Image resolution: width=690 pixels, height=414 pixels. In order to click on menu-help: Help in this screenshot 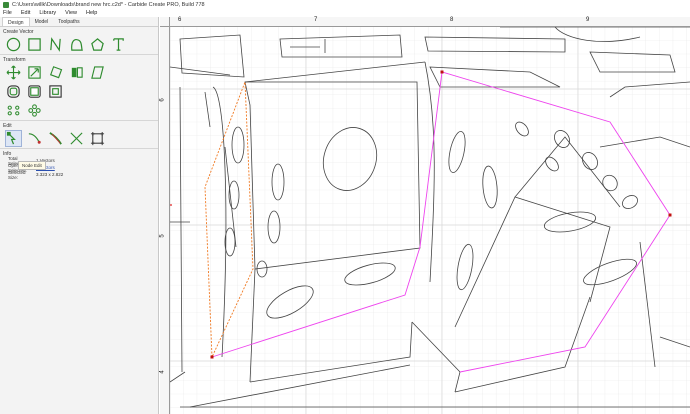, I will do `click(91, 13)`.